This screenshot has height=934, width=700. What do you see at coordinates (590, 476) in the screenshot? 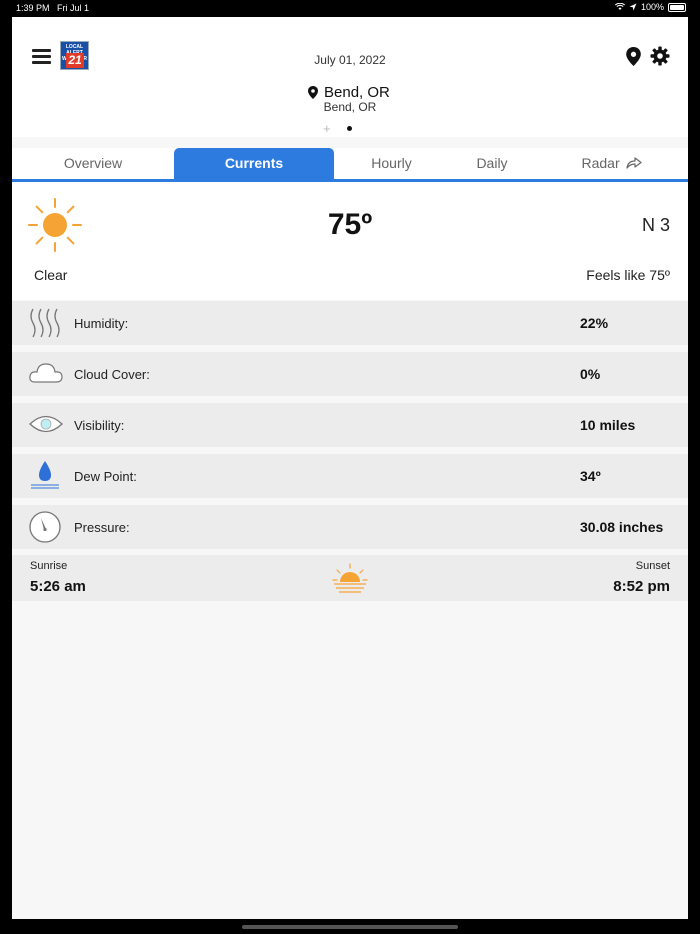
I see `dew-point-value: 34º` at bounding box center [590, 476].